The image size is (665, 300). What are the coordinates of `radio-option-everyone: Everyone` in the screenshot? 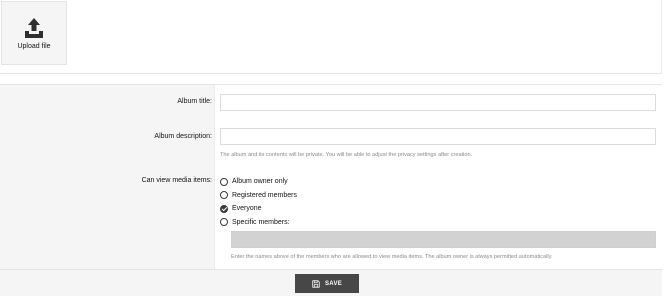 It's located at (258, 209).